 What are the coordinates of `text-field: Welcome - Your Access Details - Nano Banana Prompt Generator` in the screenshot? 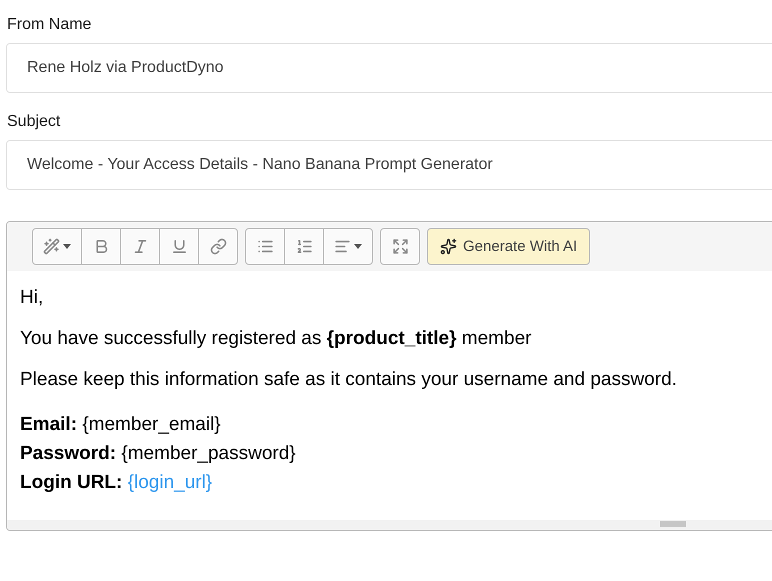 It's located at (389, 165).